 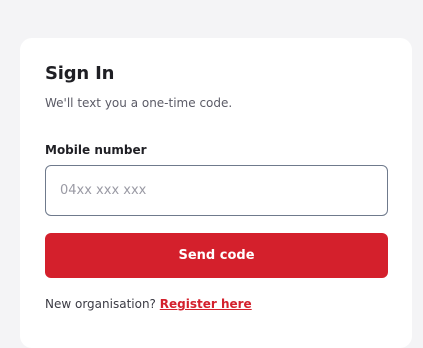 What do you see at coordinates (216, 190) in the screenshot?
I see `mobile-number-input` at bounding box center [216, 190].